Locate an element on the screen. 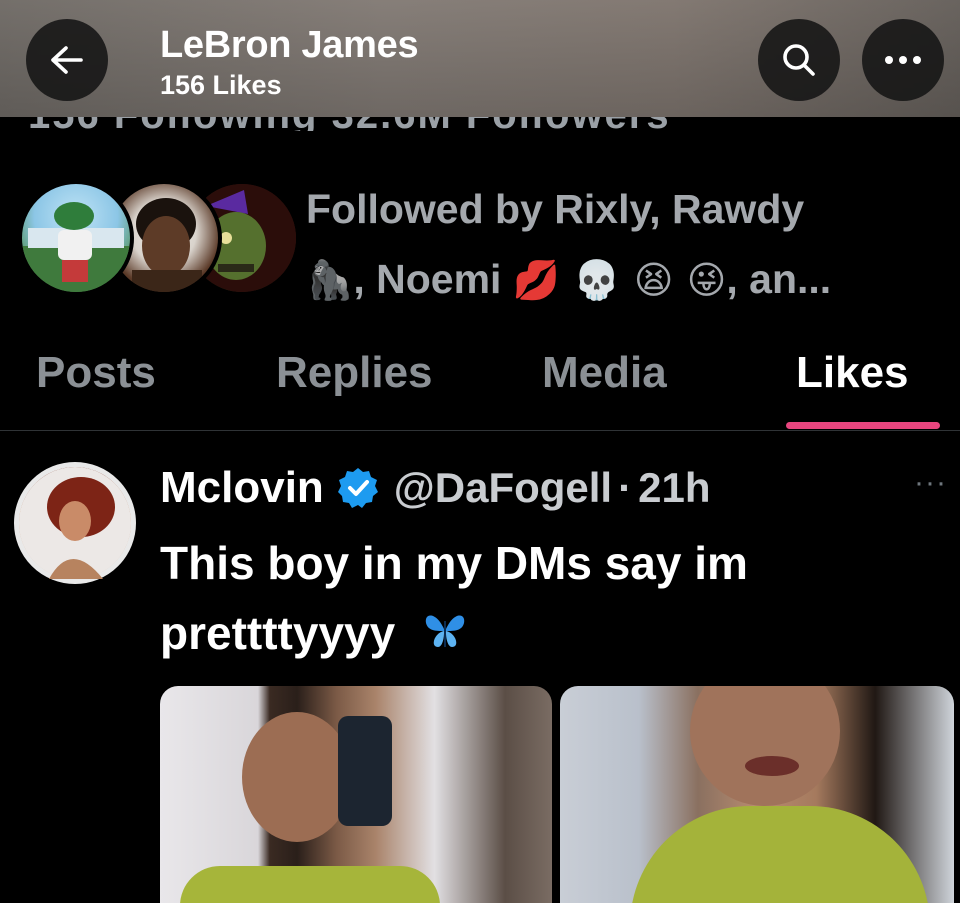  followed-by-name-noemi: , Noemi is located at coordinates (427, 279).